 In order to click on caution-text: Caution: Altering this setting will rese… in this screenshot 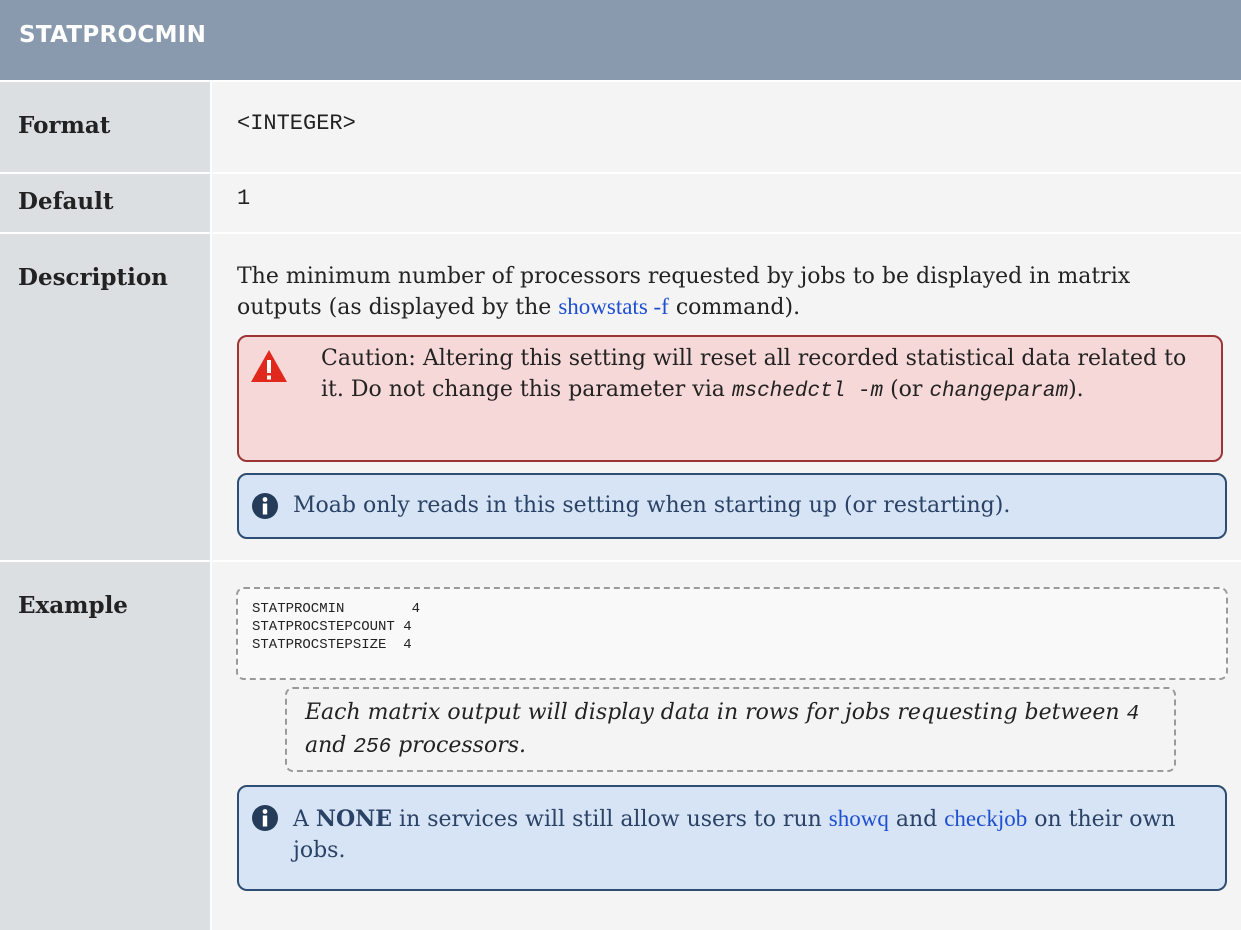, I will do `click(754, 374)`.